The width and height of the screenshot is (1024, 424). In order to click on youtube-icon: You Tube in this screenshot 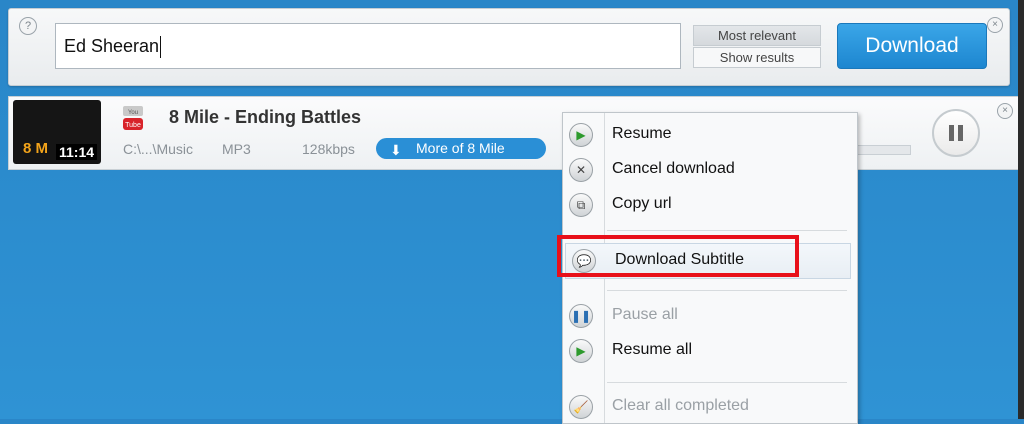, I will do `click(133, 118)`.